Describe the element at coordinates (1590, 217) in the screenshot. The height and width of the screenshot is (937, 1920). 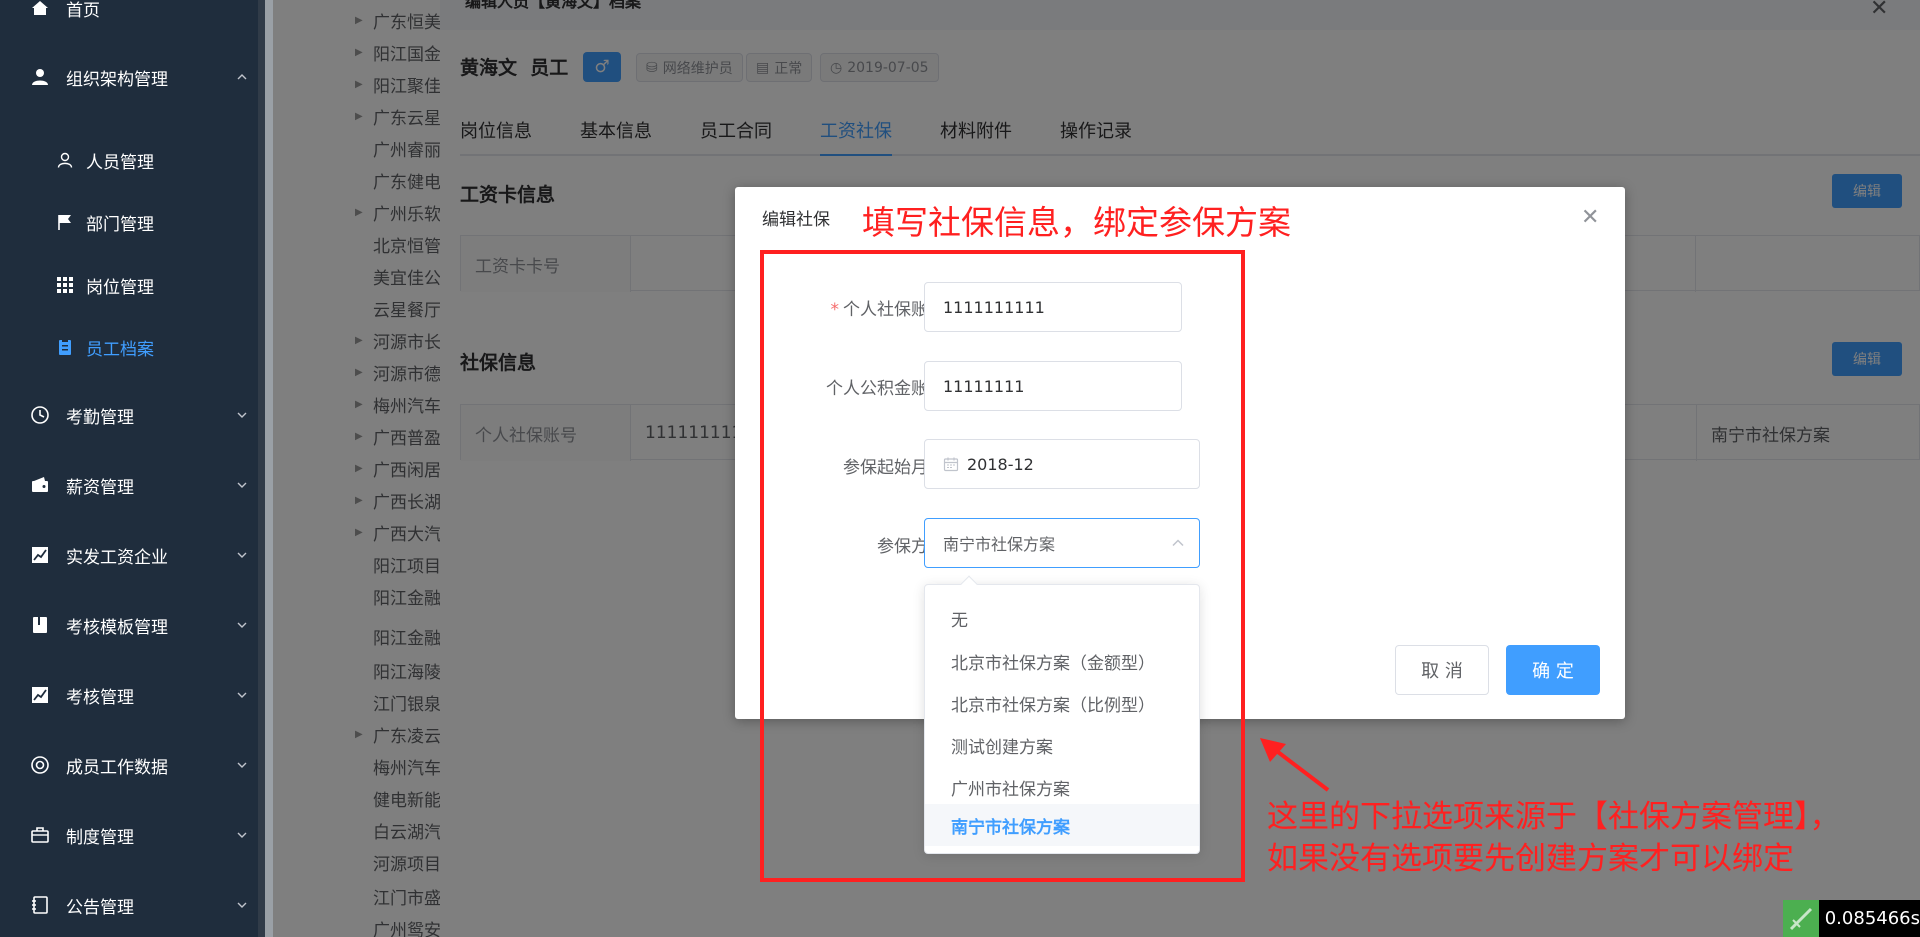
I see `close-icon: ✕` at that location.